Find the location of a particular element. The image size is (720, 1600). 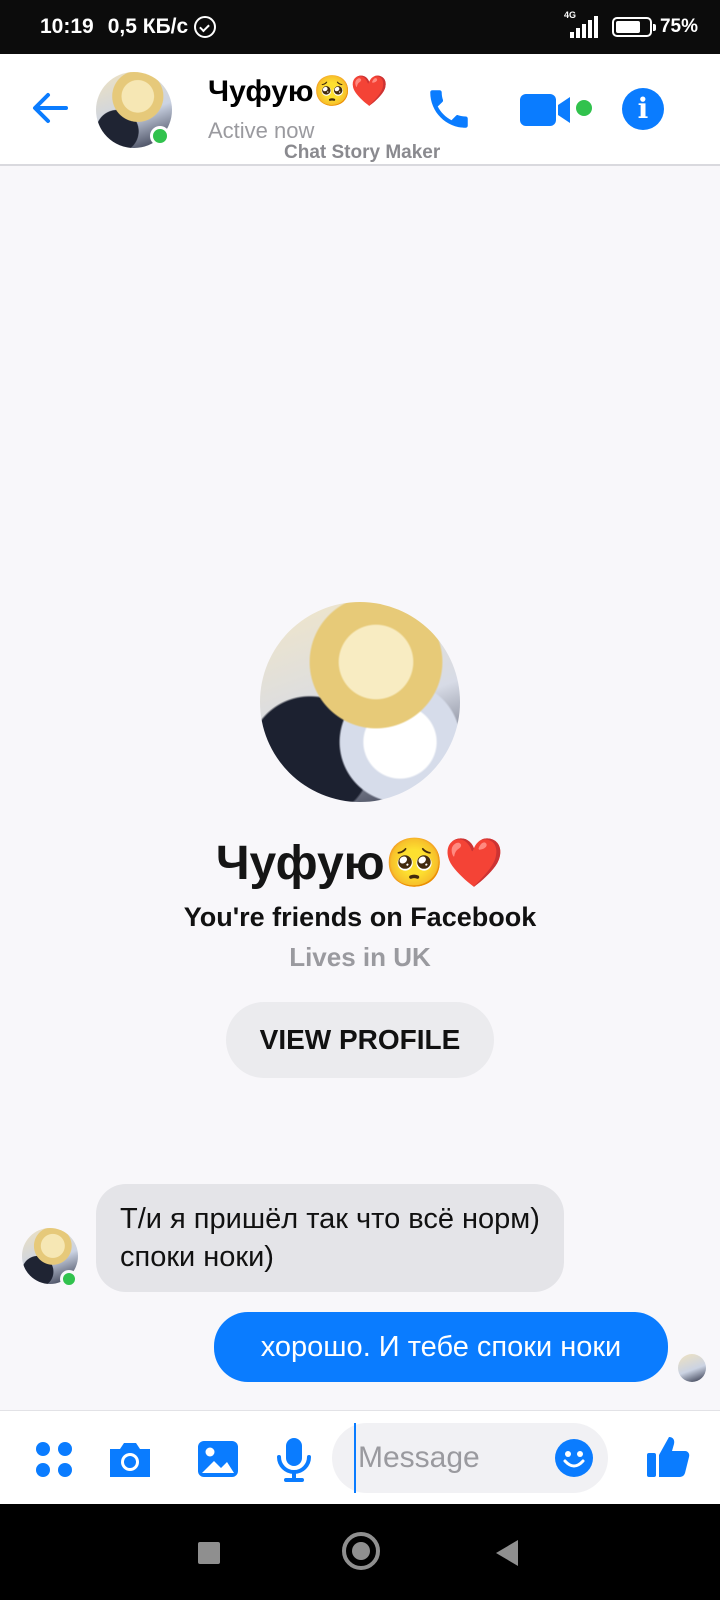

profile-name: Чуфую🥺❤️ is located at coordinates (360, 863).